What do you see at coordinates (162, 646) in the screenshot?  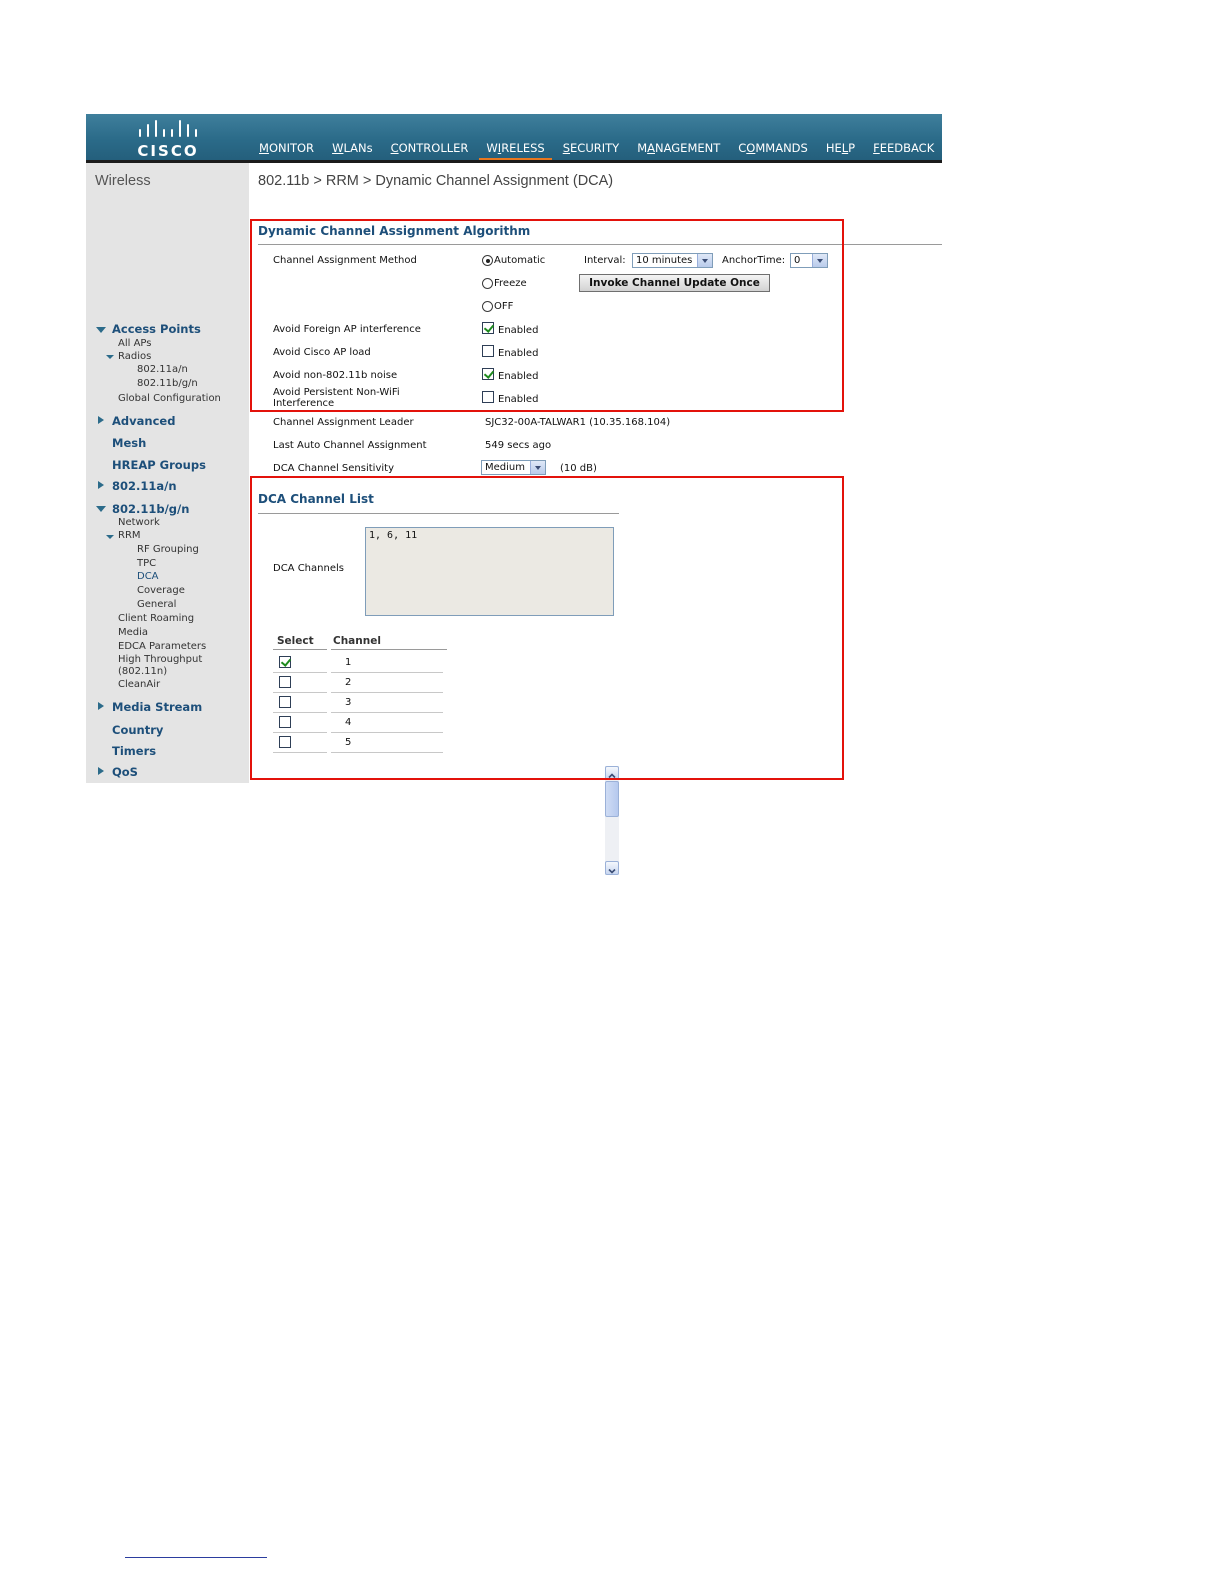 I see `sidebar-item-edca: EDCA Parameters` at bounding box center [162, 646].